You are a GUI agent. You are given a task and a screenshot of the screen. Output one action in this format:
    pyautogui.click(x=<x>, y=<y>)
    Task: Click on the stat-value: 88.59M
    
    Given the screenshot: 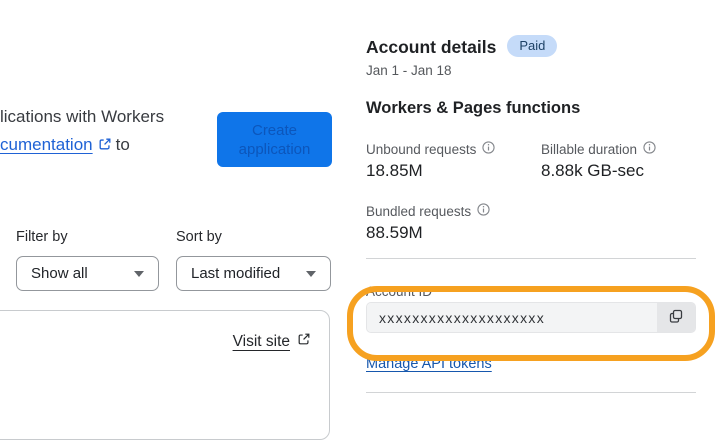 What is the action you would take?
    pyautogui.click(x=394, y=232)
    